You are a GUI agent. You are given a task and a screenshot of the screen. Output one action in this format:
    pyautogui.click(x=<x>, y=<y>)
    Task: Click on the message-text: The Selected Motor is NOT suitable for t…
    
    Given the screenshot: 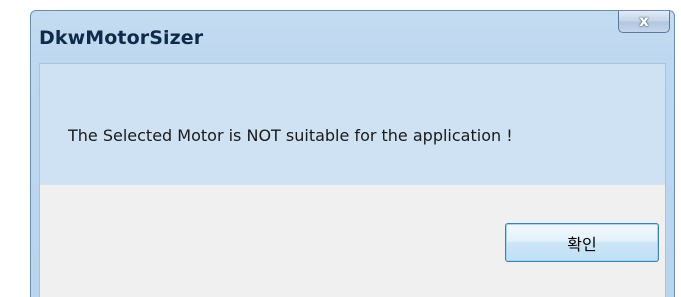 What is the action you would take?
    pyautogui.click(x=290, y=135)
    